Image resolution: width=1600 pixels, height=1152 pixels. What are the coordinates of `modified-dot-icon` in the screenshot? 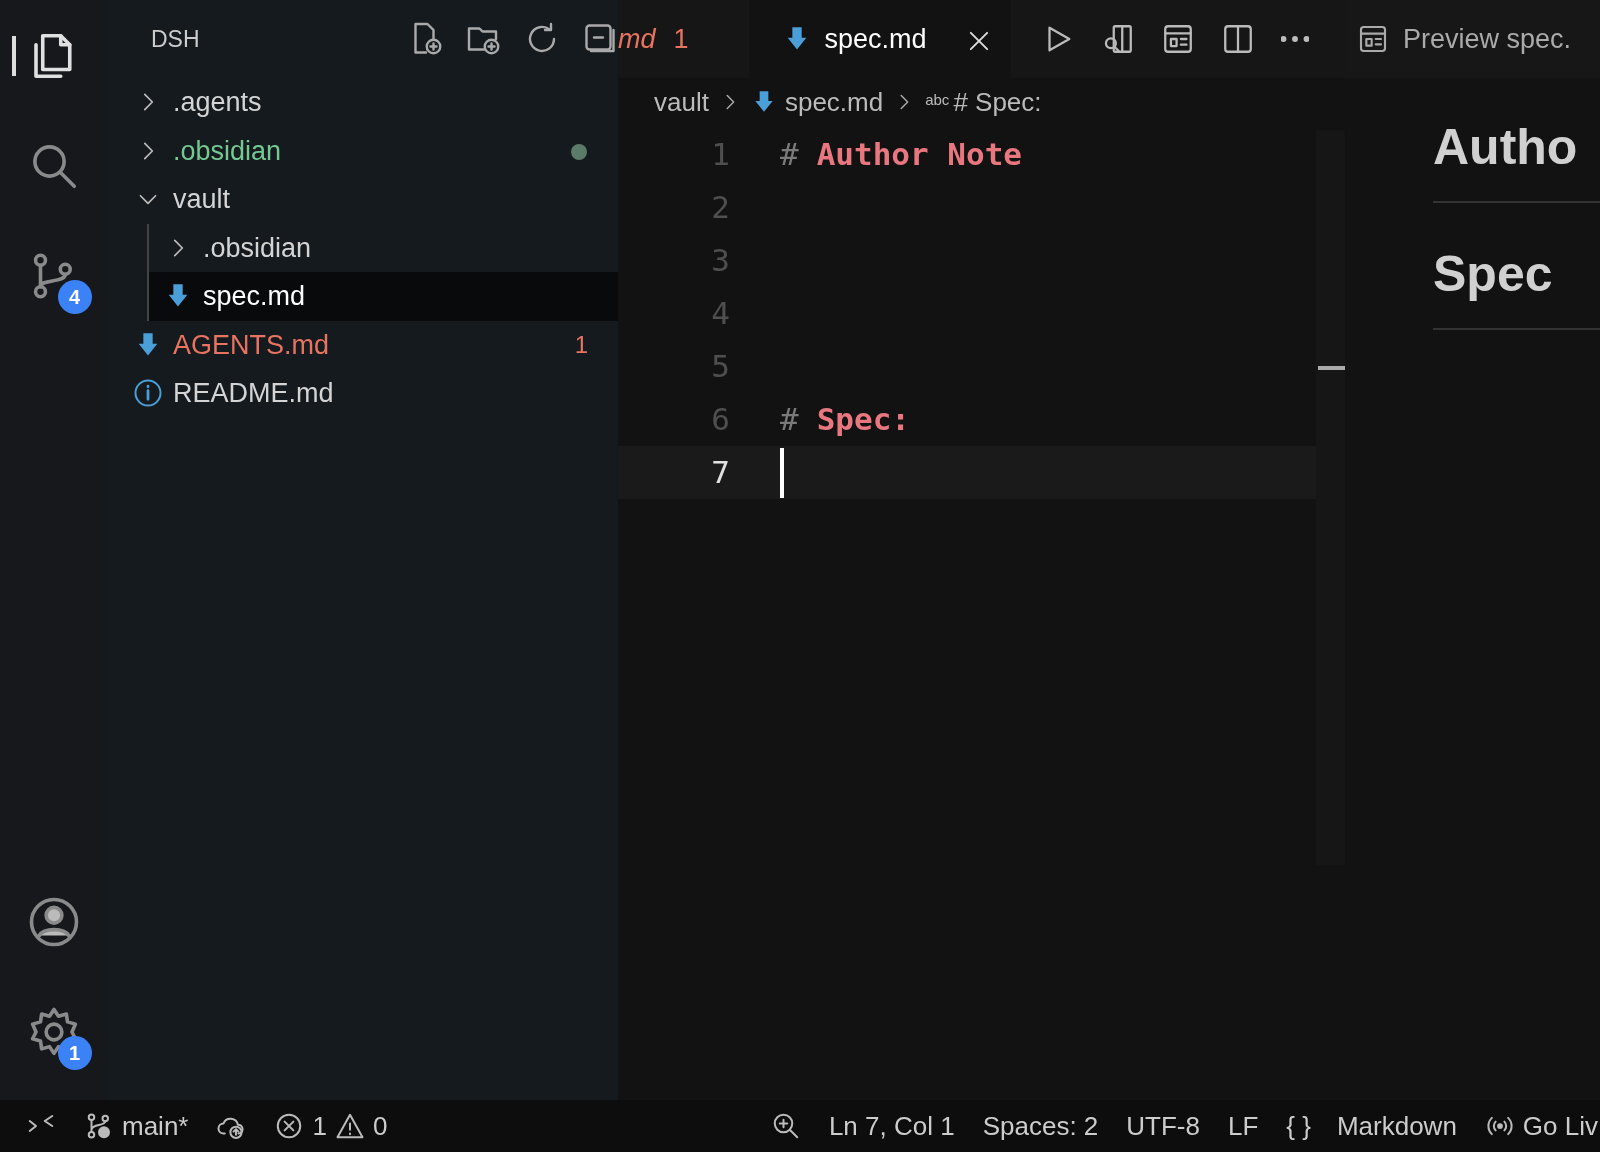 It's located at (579, 152).